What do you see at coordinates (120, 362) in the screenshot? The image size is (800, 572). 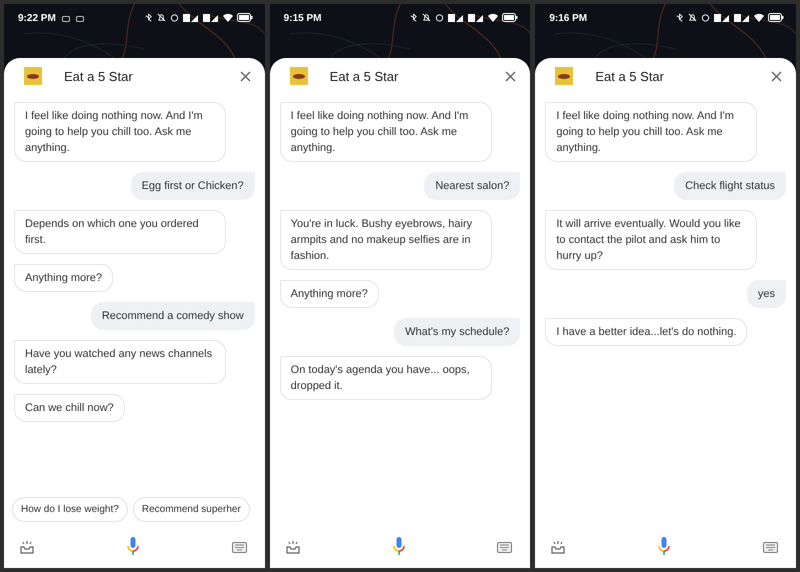 I see `assistant-message: Have you watched any news channels lately?` at bounding box center [120, 362].